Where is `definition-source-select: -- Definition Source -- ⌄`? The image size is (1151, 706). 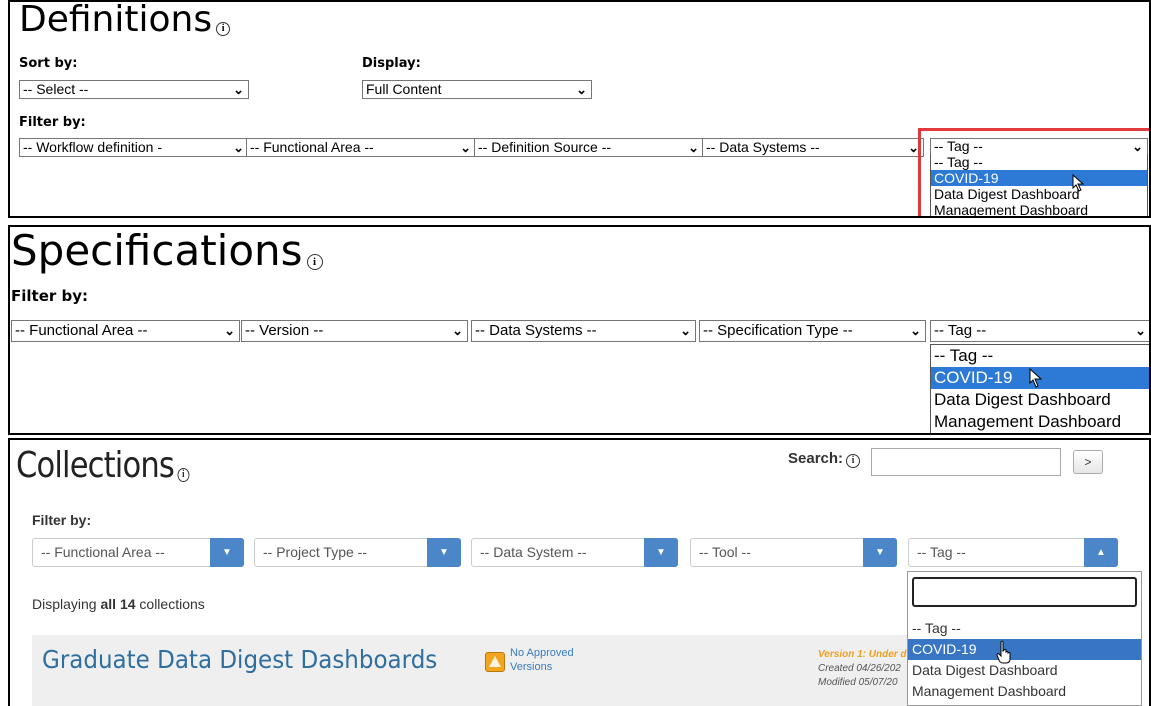
definition-source-select: -- Definition Source -- ⌄ is located at coordinates (589, 147).